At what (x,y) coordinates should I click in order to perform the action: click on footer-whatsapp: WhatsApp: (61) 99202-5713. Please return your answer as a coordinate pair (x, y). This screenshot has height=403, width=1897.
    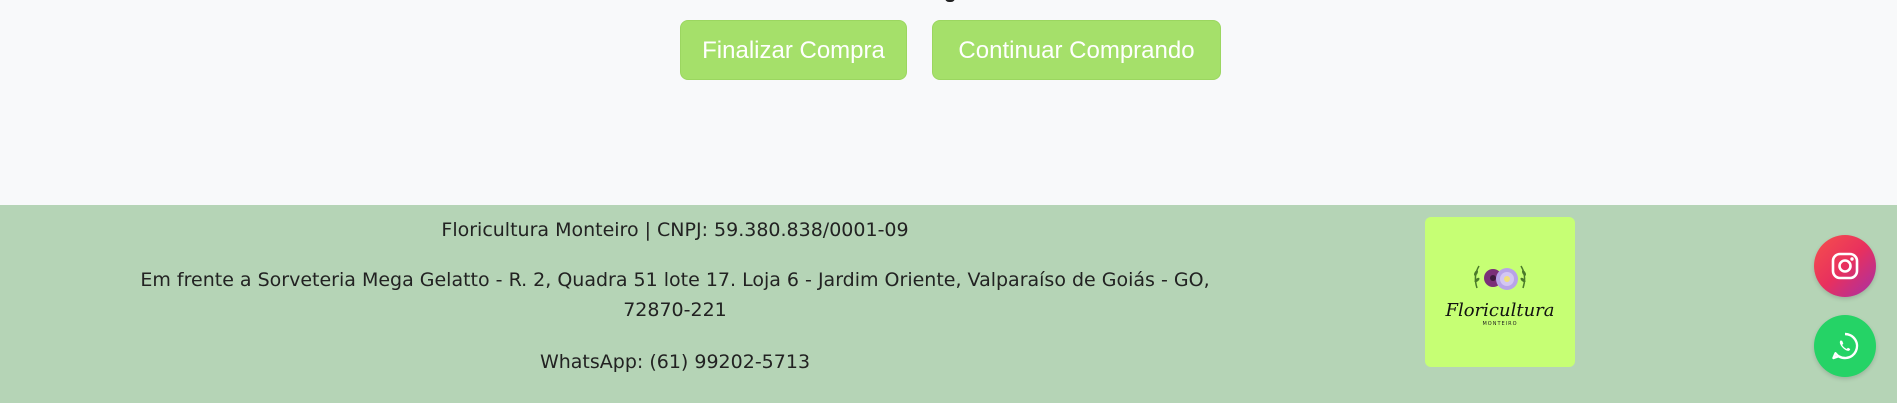
    Looking at the image, I should click on (675, 362).